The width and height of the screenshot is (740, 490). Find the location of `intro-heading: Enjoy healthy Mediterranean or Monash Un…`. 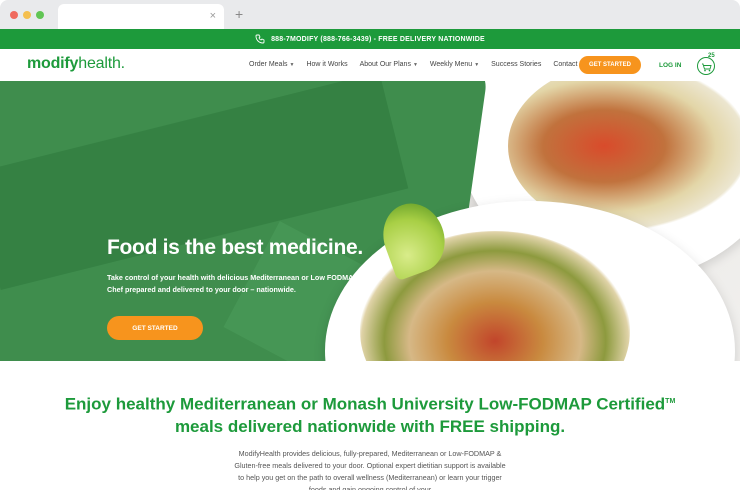

intro-heading: Enjoy healthy Mediterranean or Monash Un… is located at coordinates (370, 414).